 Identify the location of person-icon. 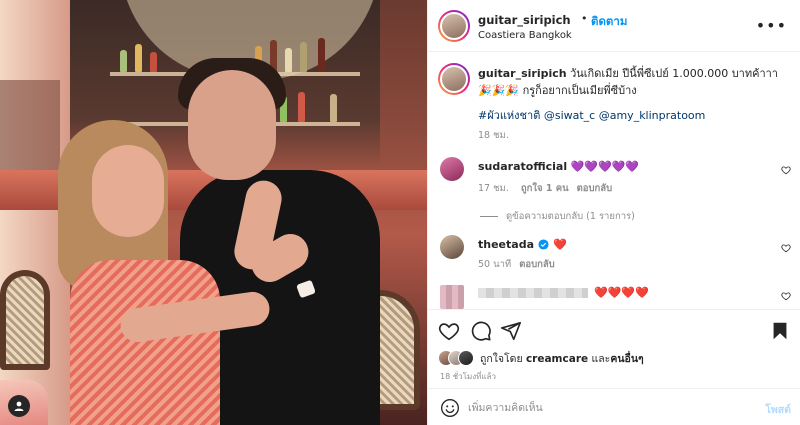
(19, 406).